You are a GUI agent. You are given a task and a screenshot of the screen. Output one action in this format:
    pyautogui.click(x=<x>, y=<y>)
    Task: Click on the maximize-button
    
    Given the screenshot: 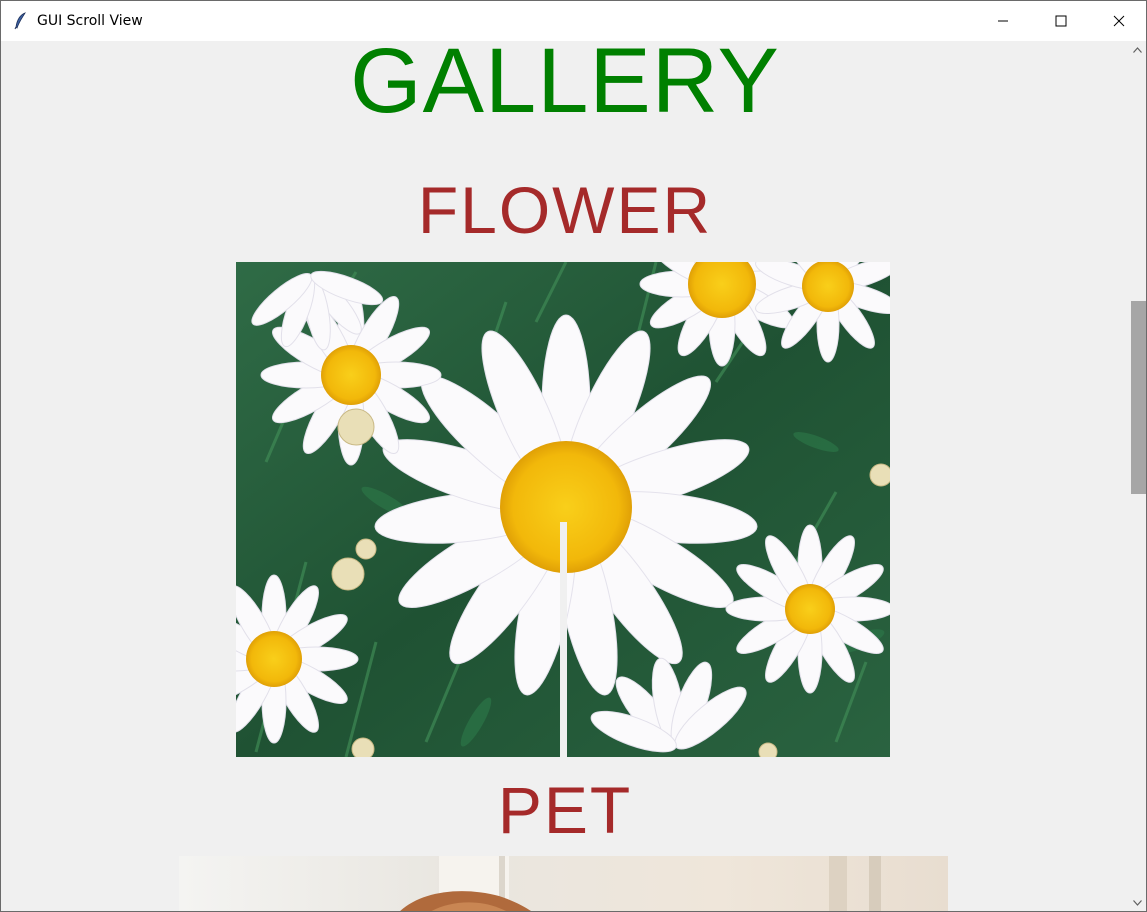 What is the action you would take?
    pyautogui.click(x=1061, y=21)
    